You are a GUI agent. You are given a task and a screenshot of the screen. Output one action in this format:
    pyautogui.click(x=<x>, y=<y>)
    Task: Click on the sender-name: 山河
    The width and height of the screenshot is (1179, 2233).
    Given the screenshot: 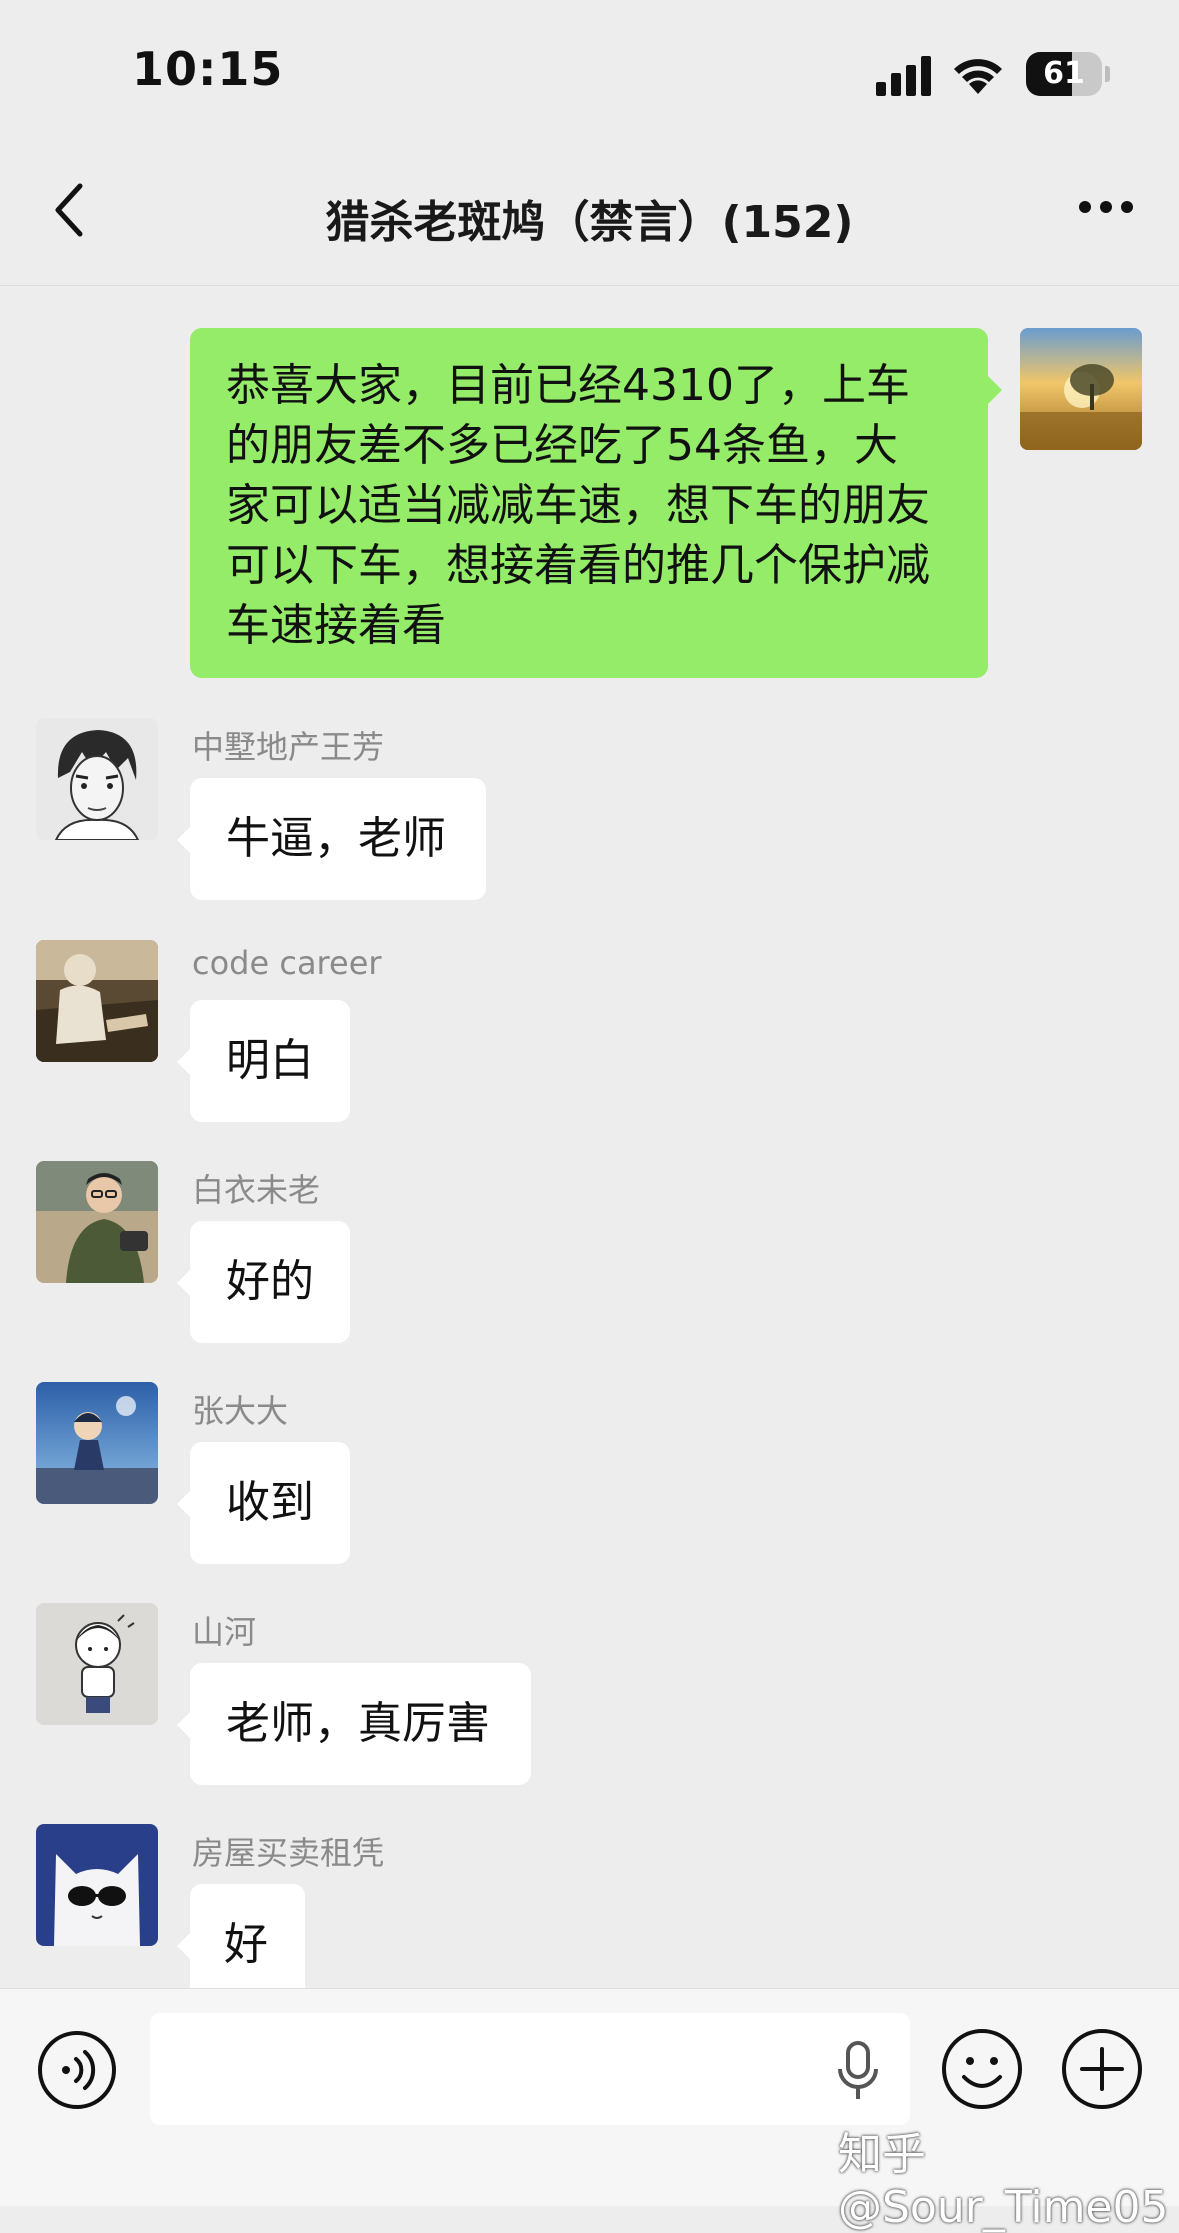 What is the action you would take?
    pyautogui.click(x=224, y=1632)
    